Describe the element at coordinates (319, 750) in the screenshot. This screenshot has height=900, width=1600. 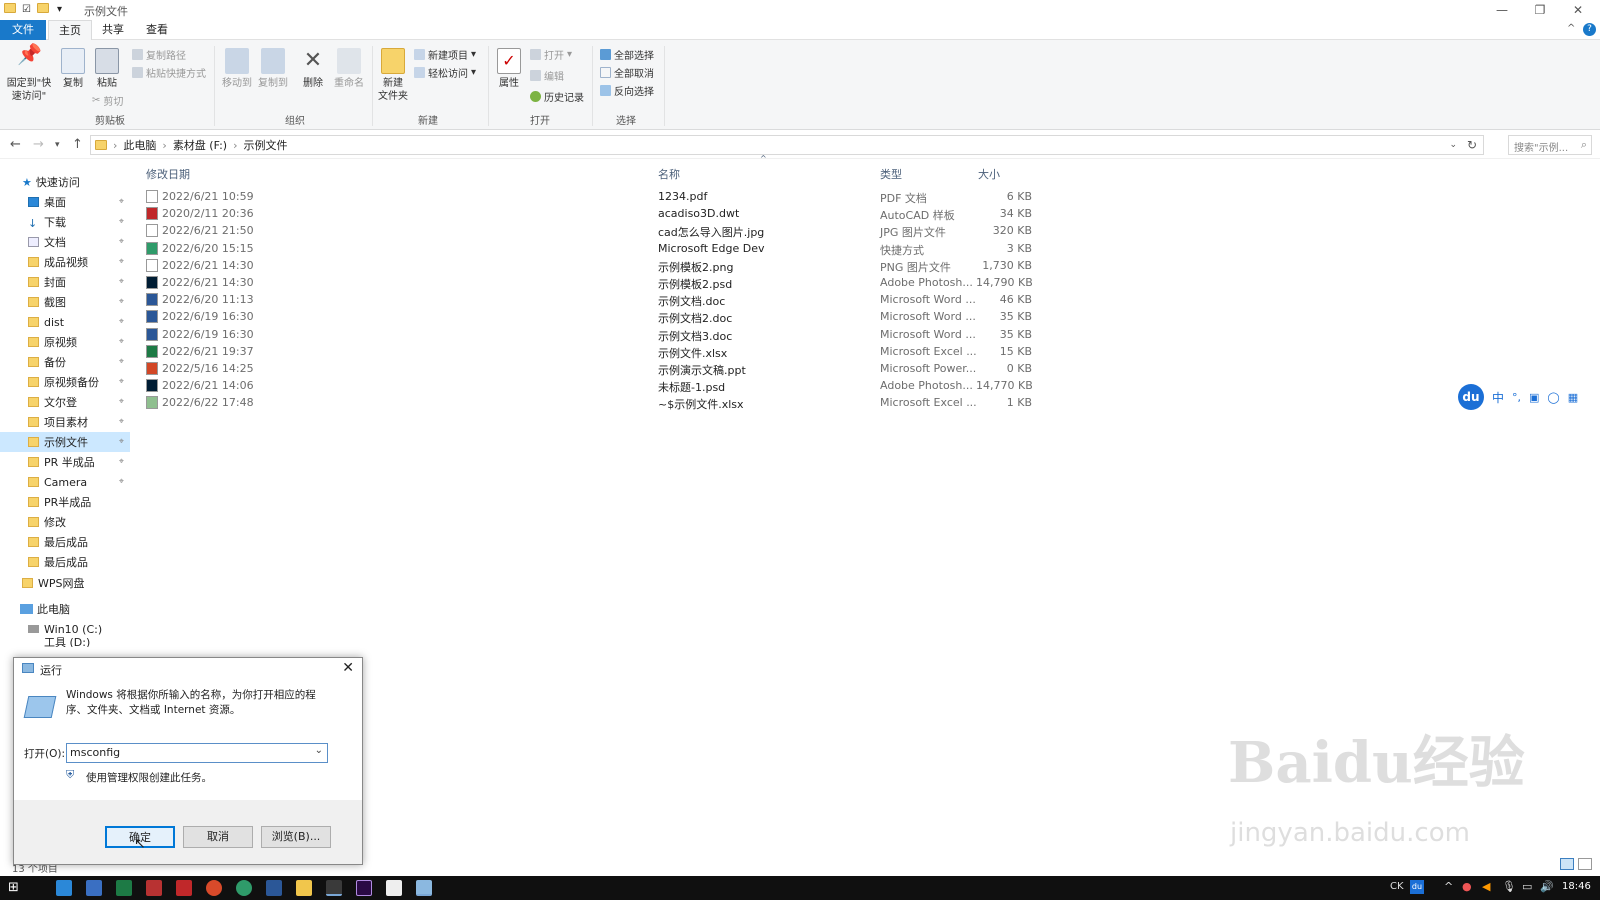
I see `chevron-down-icon: ⌄` at that location.